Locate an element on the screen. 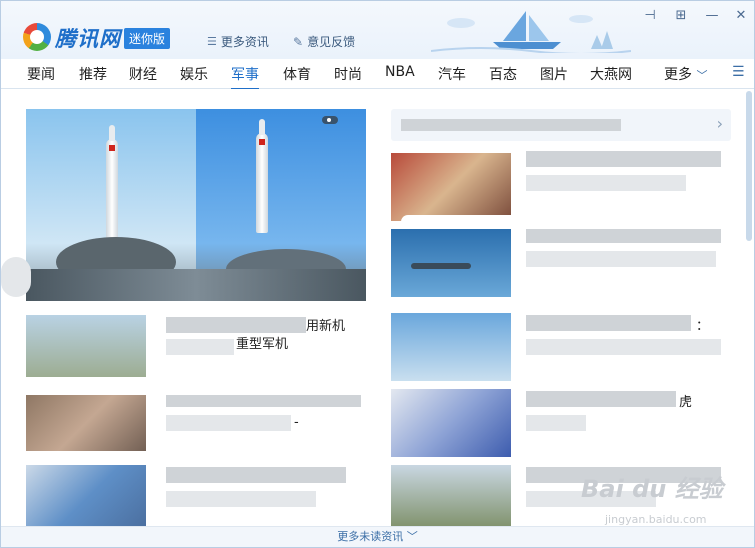 The image size is (755, 548). tab-dayan: 大燕网 is located at coordinates (611, 74).